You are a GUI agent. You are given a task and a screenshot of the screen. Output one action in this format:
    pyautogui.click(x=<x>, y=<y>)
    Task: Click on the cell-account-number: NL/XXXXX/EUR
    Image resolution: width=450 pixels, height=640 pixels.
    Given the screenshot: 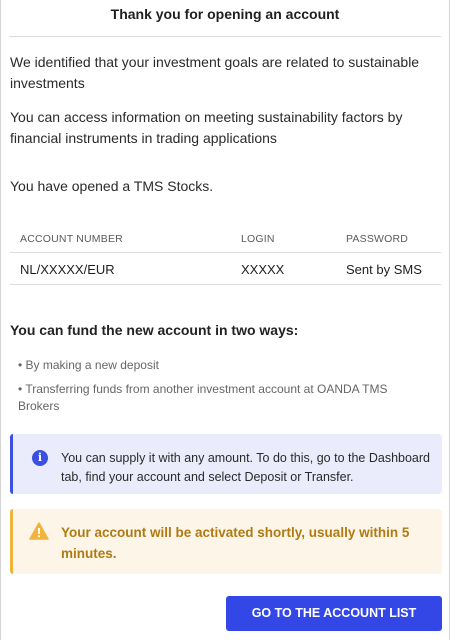 What is the action you would take?
    pyautogui.click(x=67, y=269)
    